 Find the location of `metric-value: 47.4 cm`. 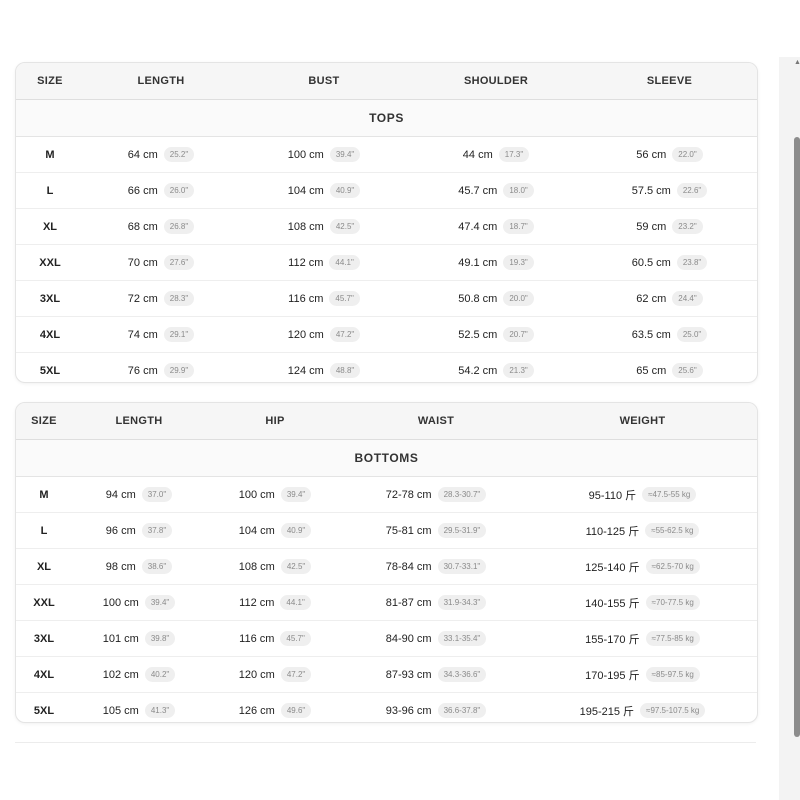

metric-value: 47.4 cm is located at coordinates (478, 226).